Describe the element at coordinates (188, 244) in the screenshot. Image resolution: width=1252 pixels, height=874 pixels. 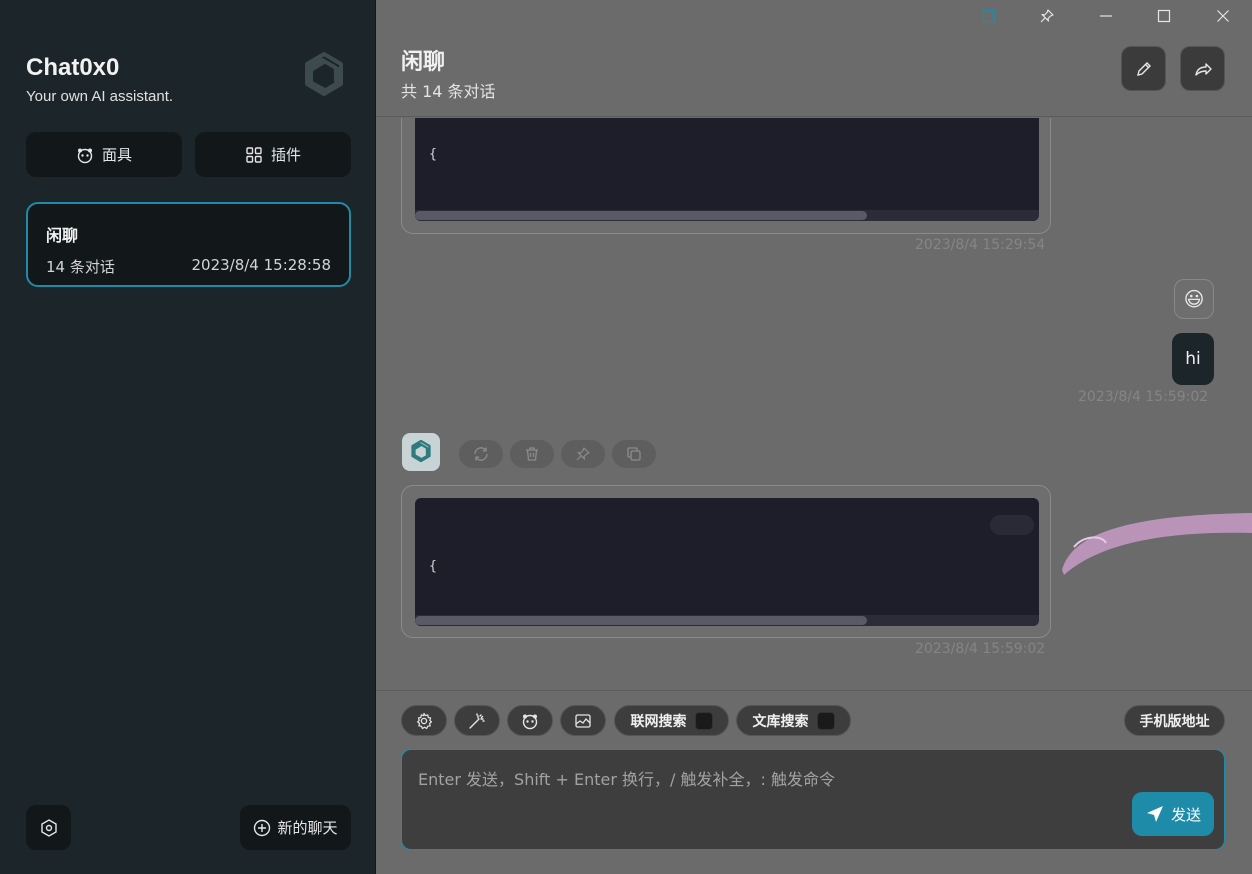
I see `chat-list-item: 闲聊 14 条对话 2023/8/4 15:28:58` at that location.